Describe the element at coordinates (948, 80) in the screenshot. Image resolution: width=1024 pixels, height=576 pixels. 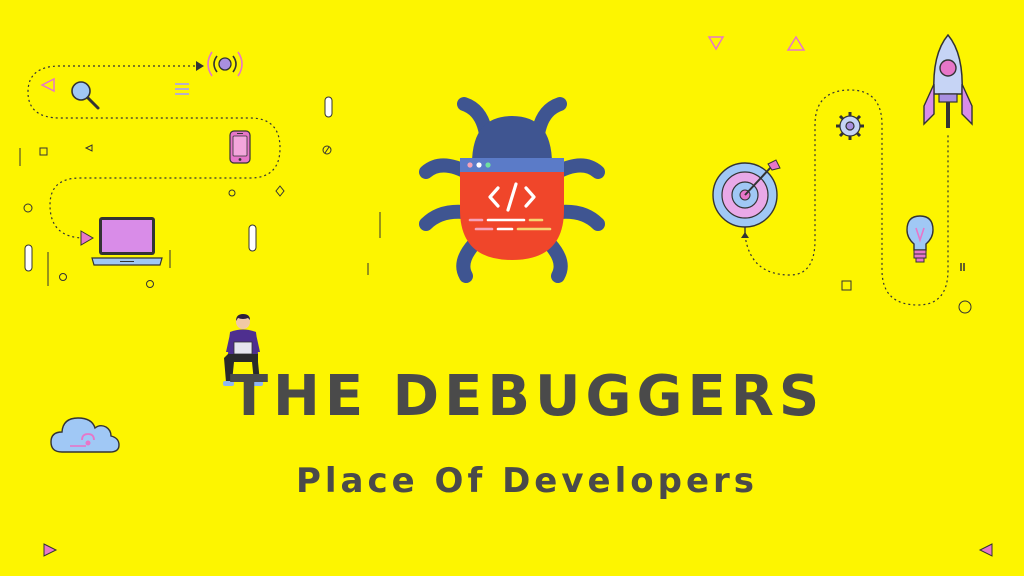
I see `rocket-icon` at that location.